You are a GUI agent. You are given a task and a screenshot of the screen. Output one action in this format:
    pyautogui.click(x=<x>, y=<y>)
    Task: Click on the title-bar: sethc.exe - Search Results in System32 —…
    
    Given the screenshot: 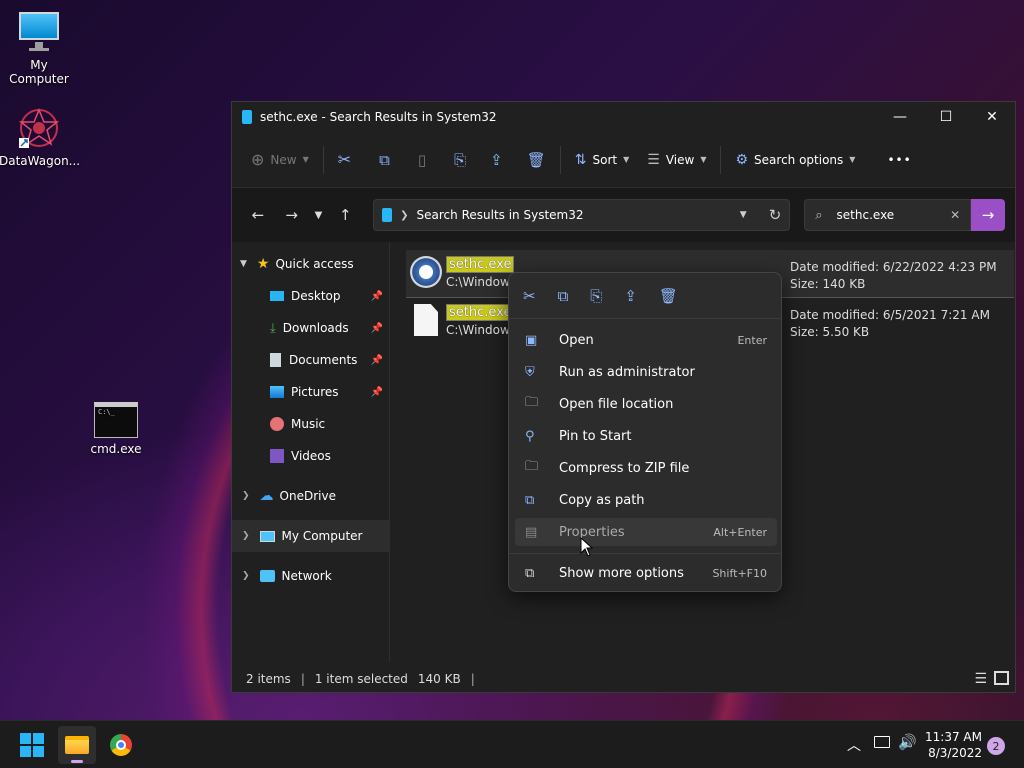 What is the action you would take?
    pyautogui.click(x=623, y=117)
    